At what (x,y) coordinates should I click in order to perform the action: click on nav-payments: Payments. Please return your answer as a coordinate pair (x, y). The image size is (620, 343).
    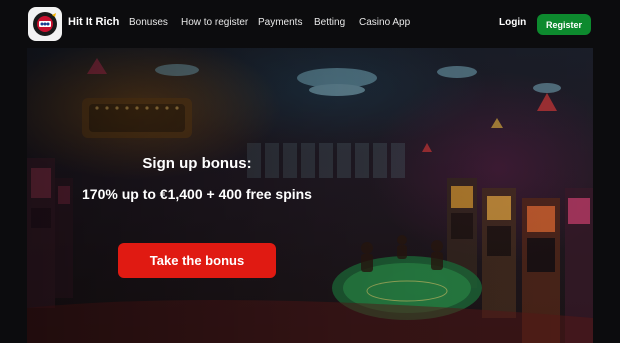
    Looking at the image, I should click on (280, 22).